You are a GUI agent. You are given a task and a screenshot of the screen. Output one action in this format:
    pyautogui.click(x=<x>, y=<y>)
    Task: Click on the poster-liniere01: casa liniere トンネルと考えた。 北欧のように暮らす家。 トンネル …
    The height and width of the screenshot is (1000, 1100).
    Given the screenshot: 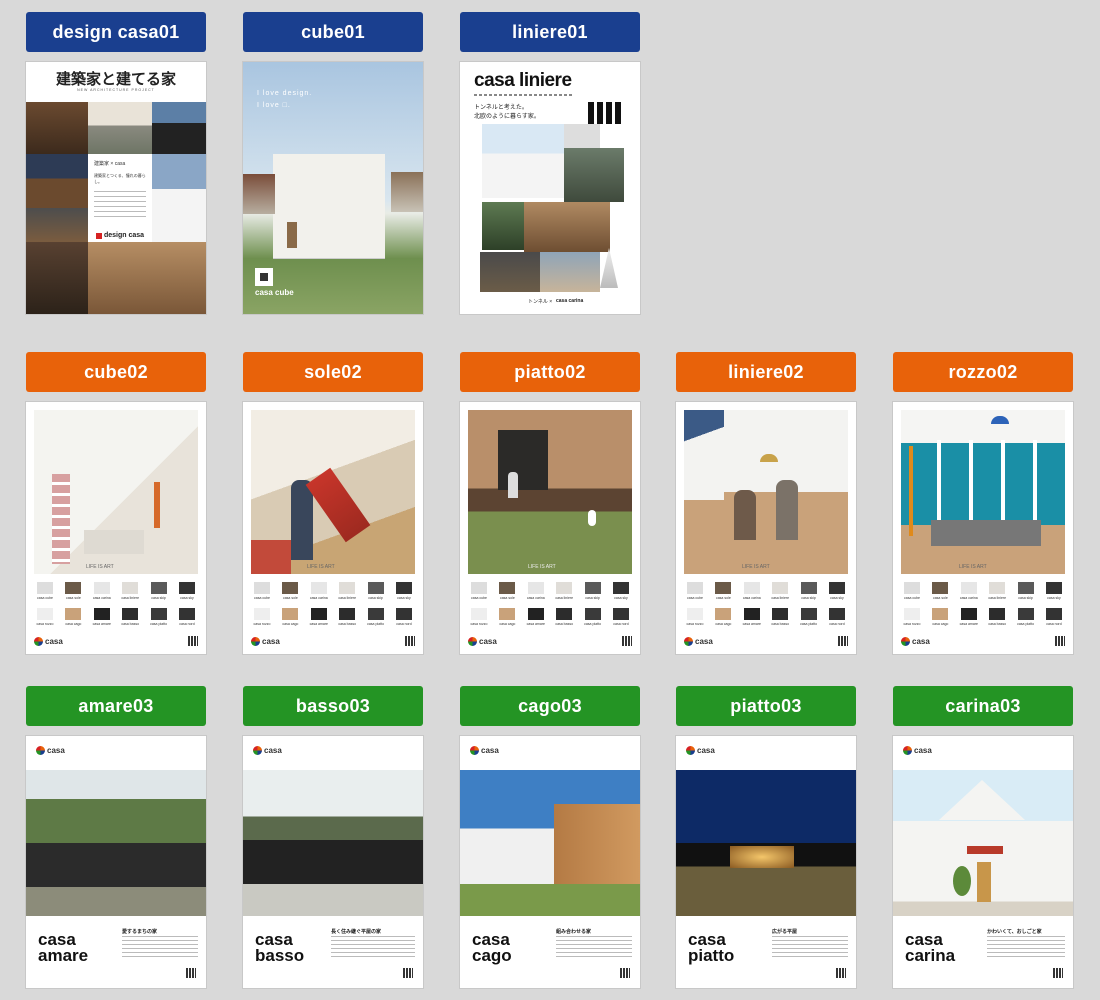 What is the action you would take?
    pyautogui.click(x=550, y=188)
    